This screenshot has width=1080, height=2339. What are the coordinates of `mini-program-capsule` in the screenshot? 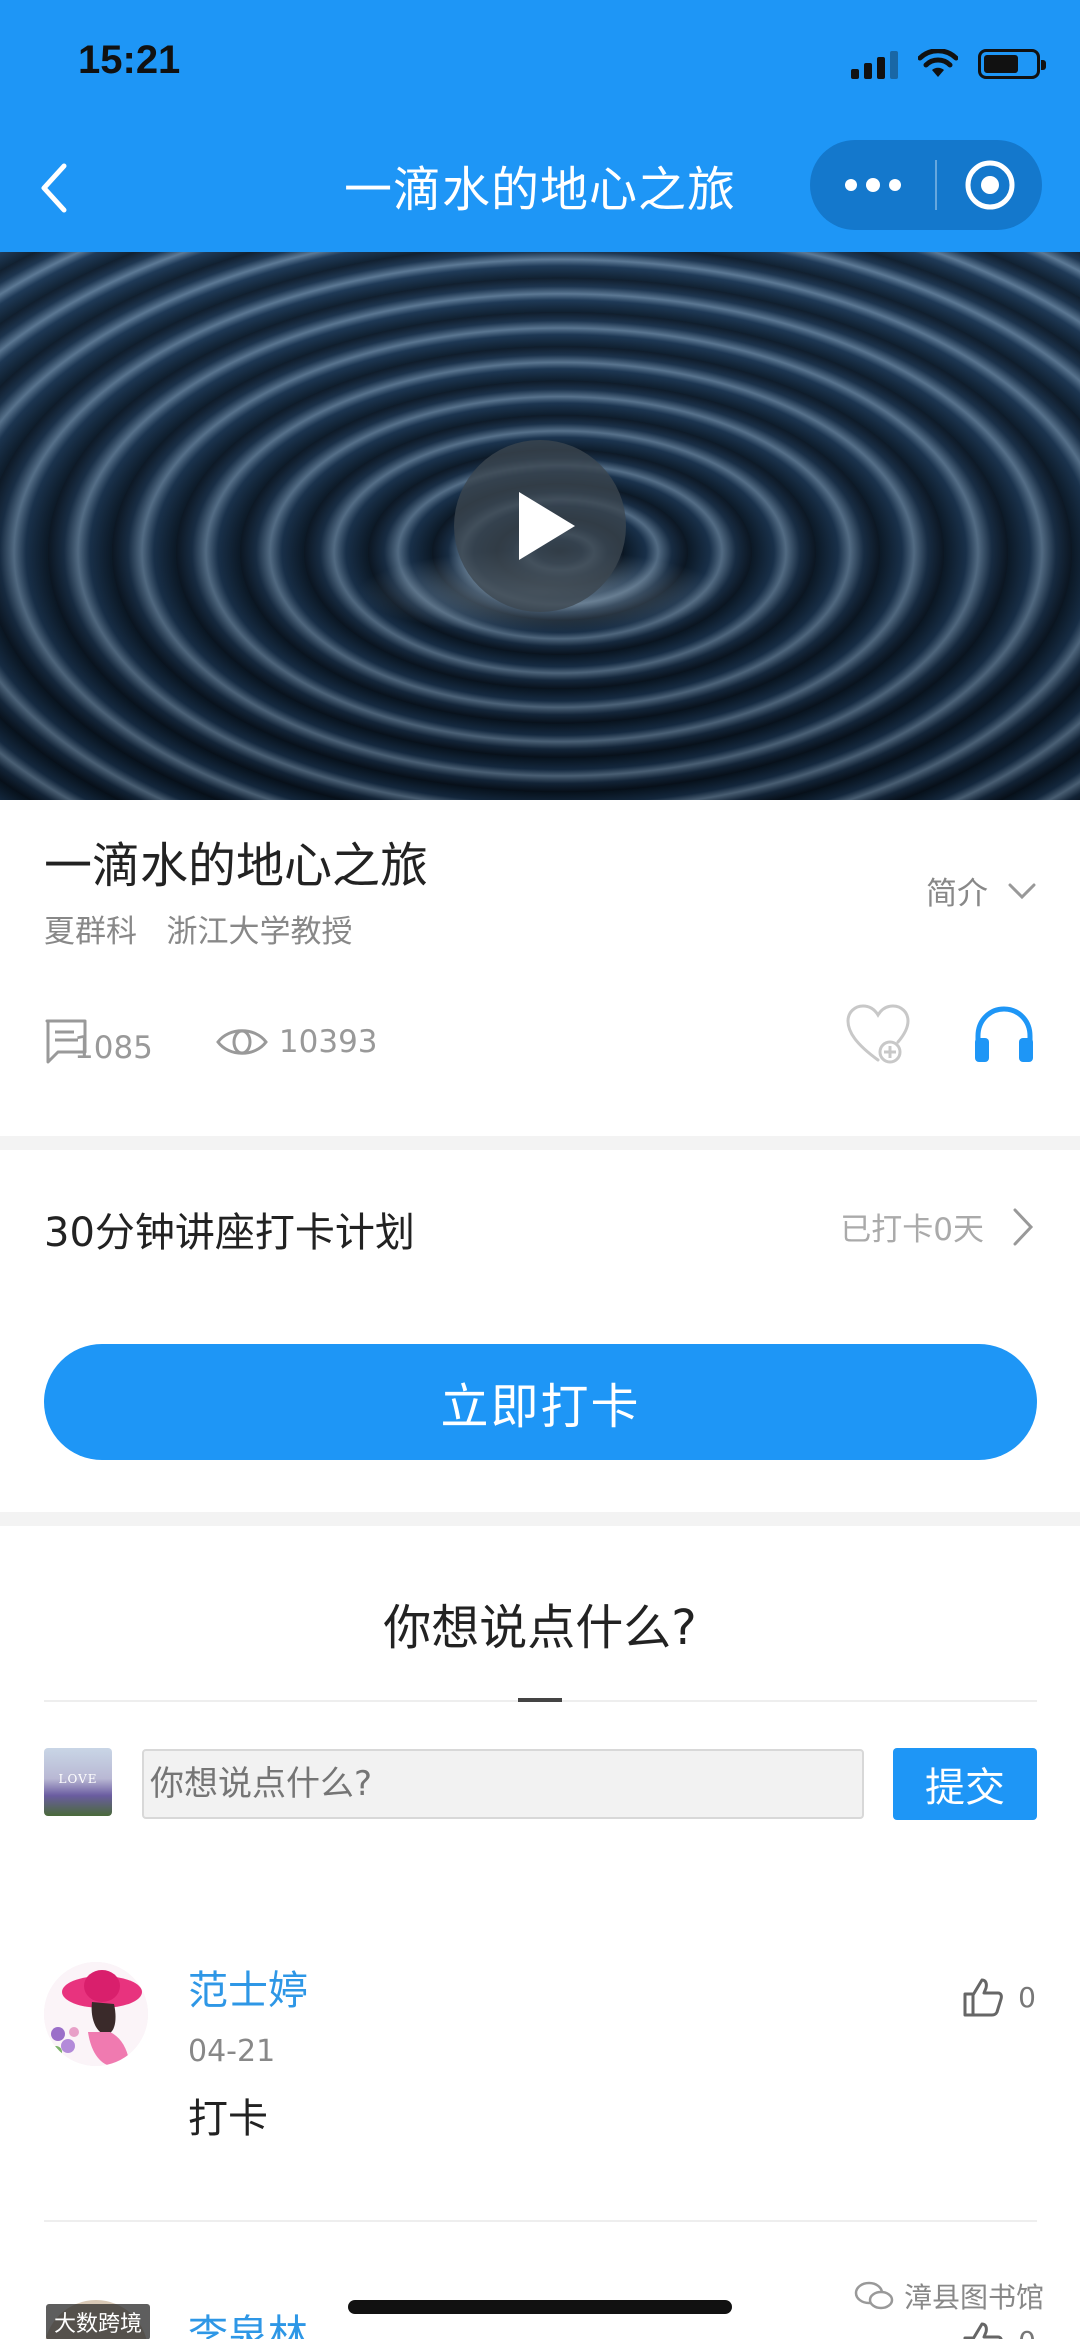 It's located at (926, 185).